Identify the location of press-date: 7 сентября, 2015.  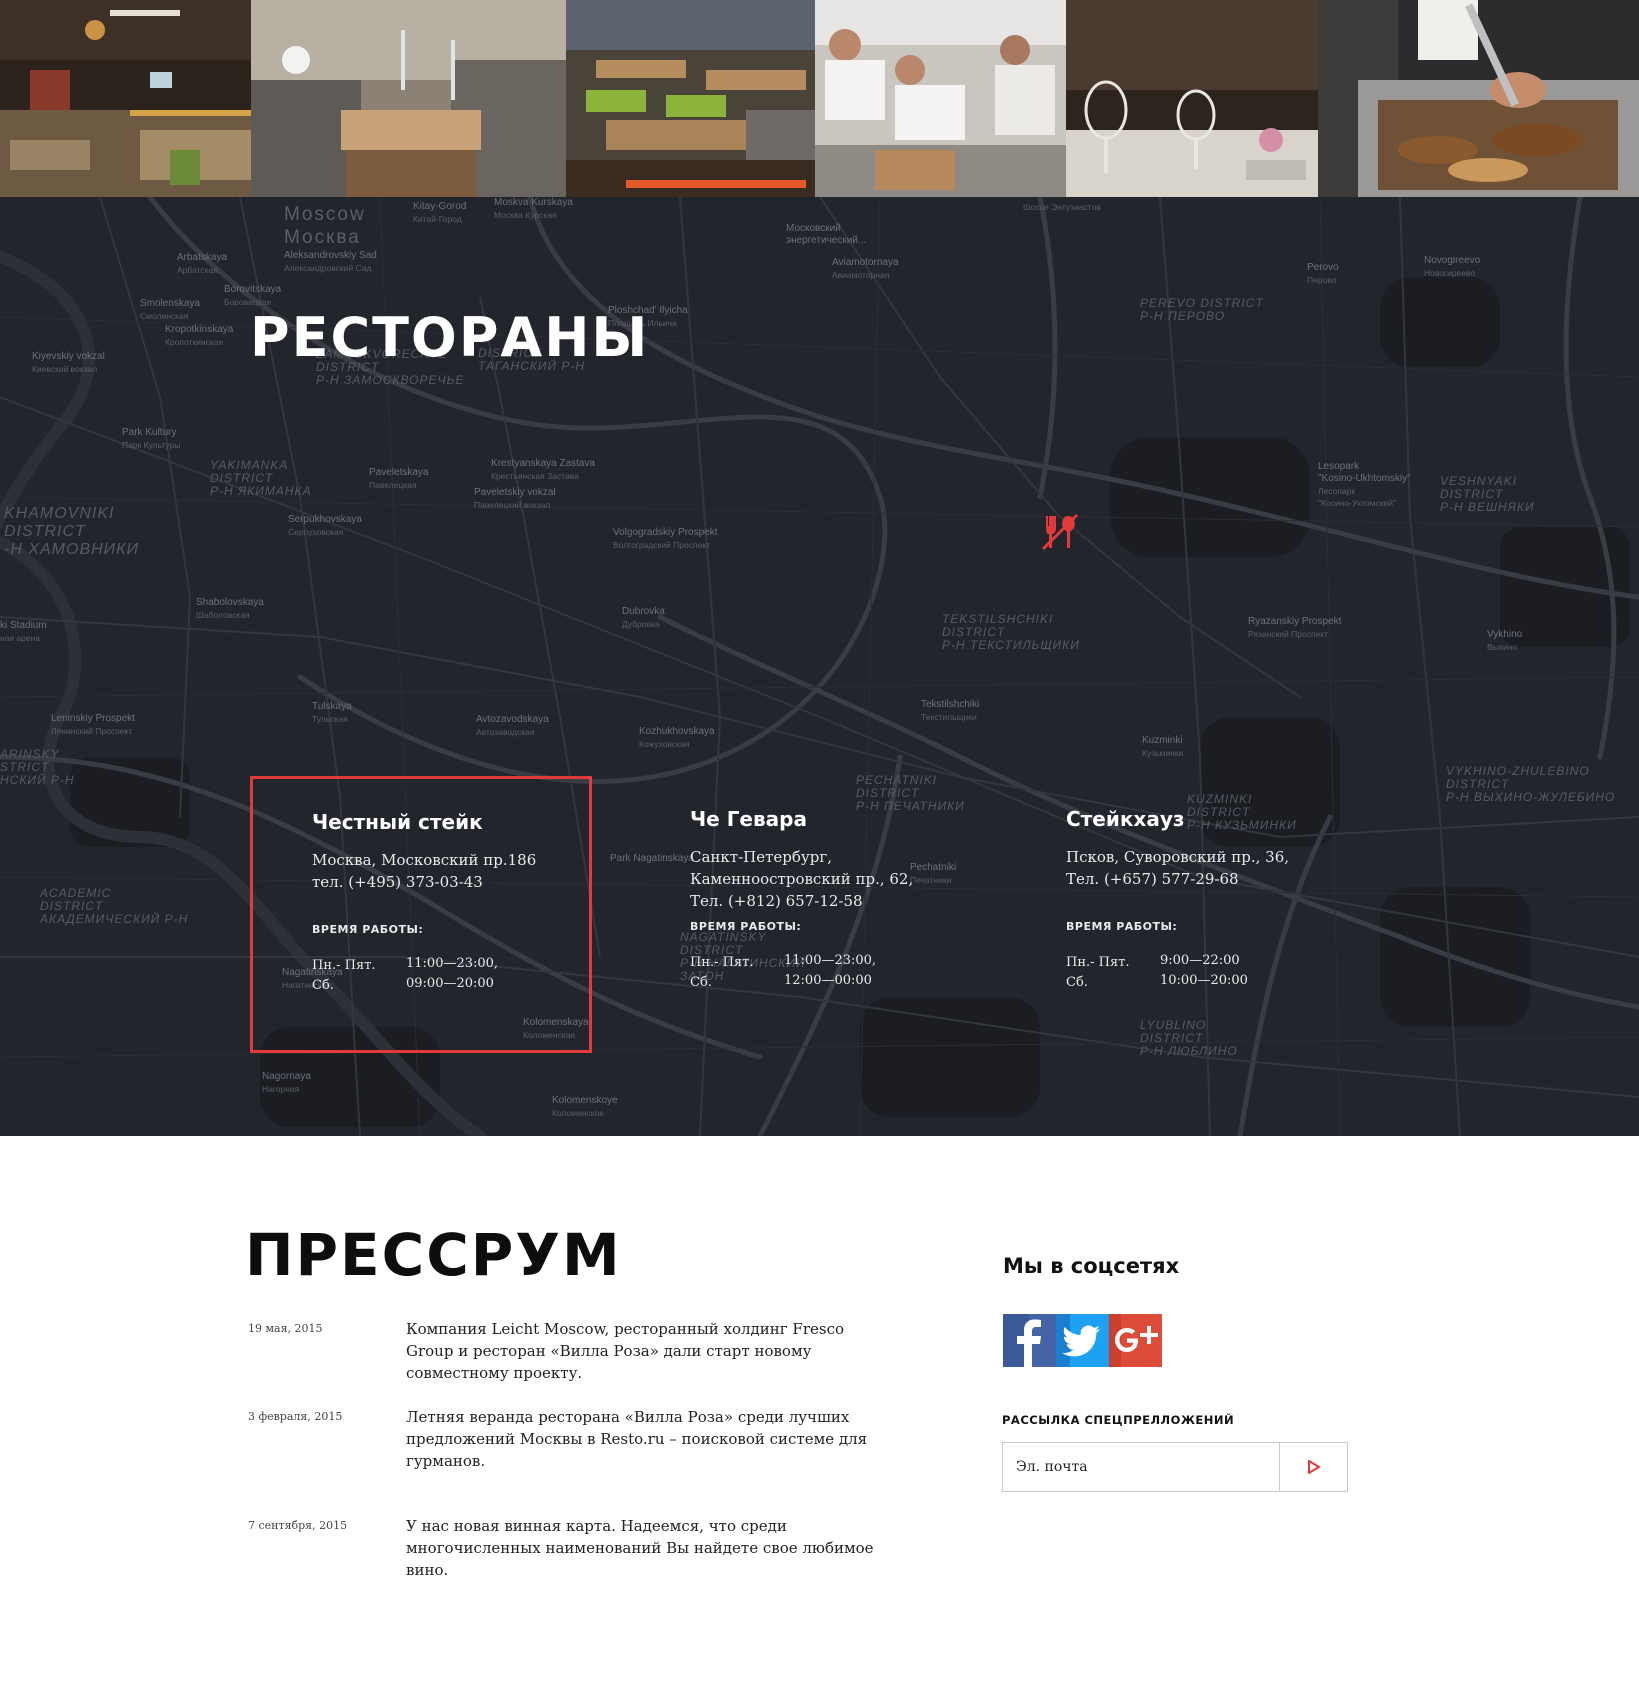
(298, 1525).